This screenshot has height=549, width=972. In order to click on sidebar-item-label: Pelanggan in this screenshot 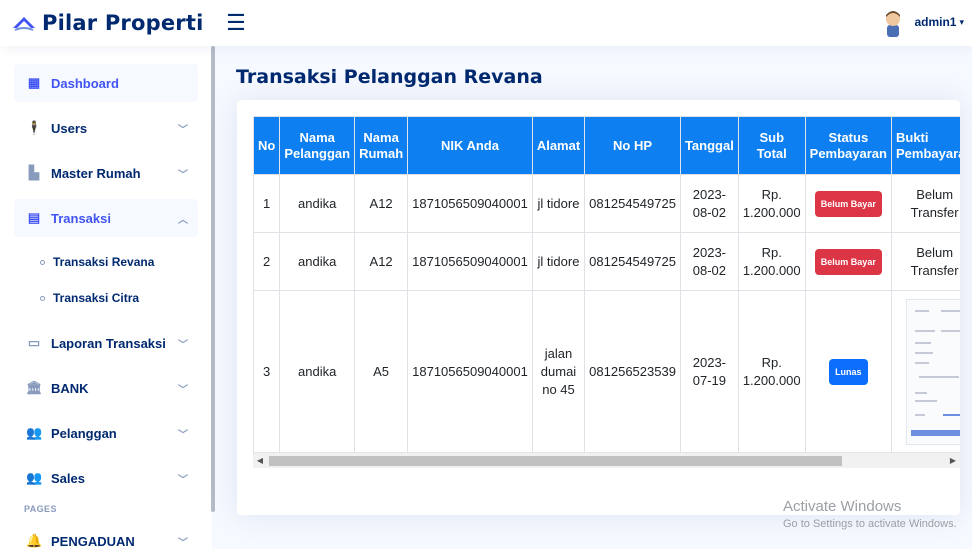, I will do `click(84, 433)`.